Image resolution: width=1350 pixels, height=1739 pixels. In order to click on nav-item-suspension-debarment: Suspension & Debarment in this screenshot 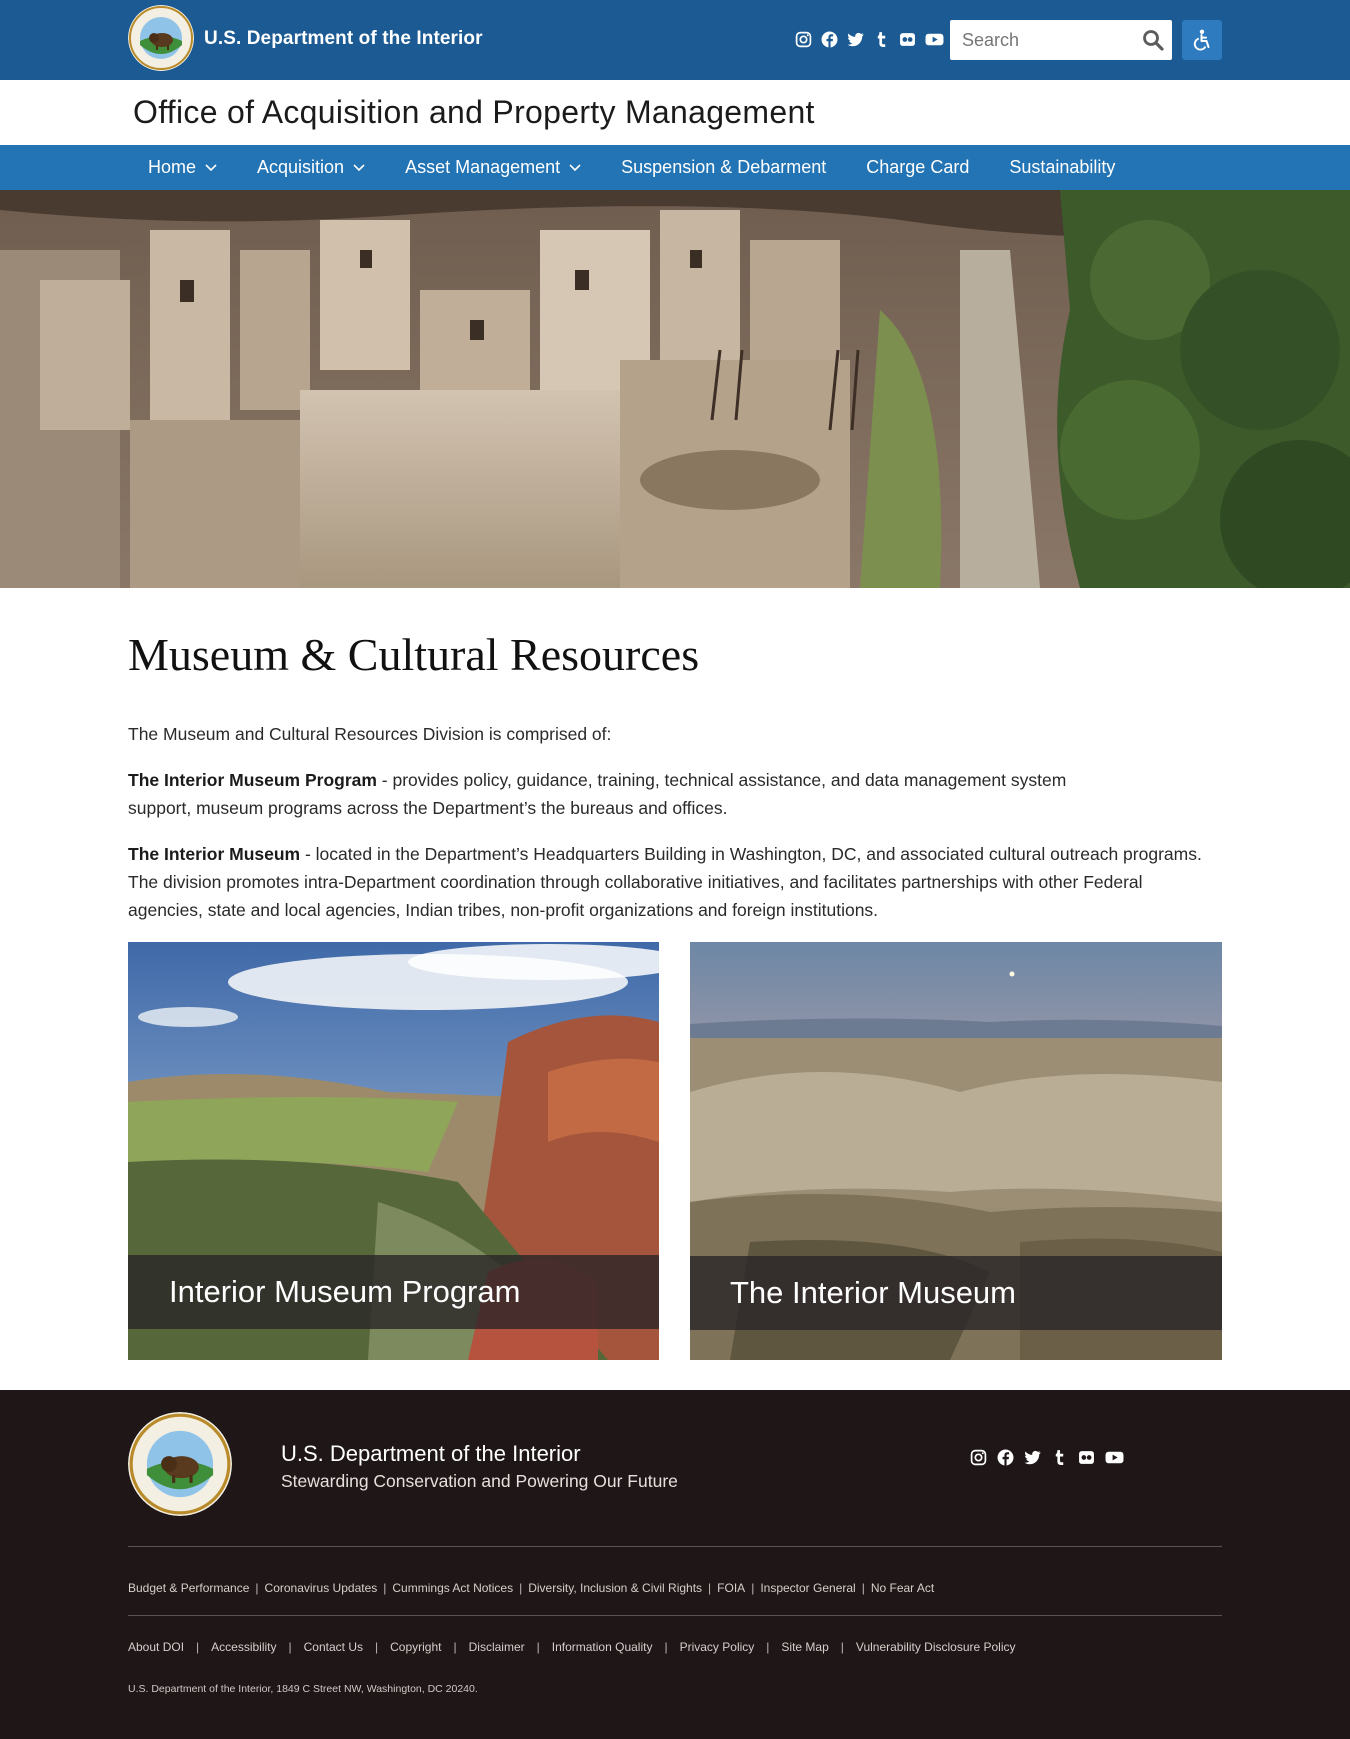, I will do `click(723, 167)`.